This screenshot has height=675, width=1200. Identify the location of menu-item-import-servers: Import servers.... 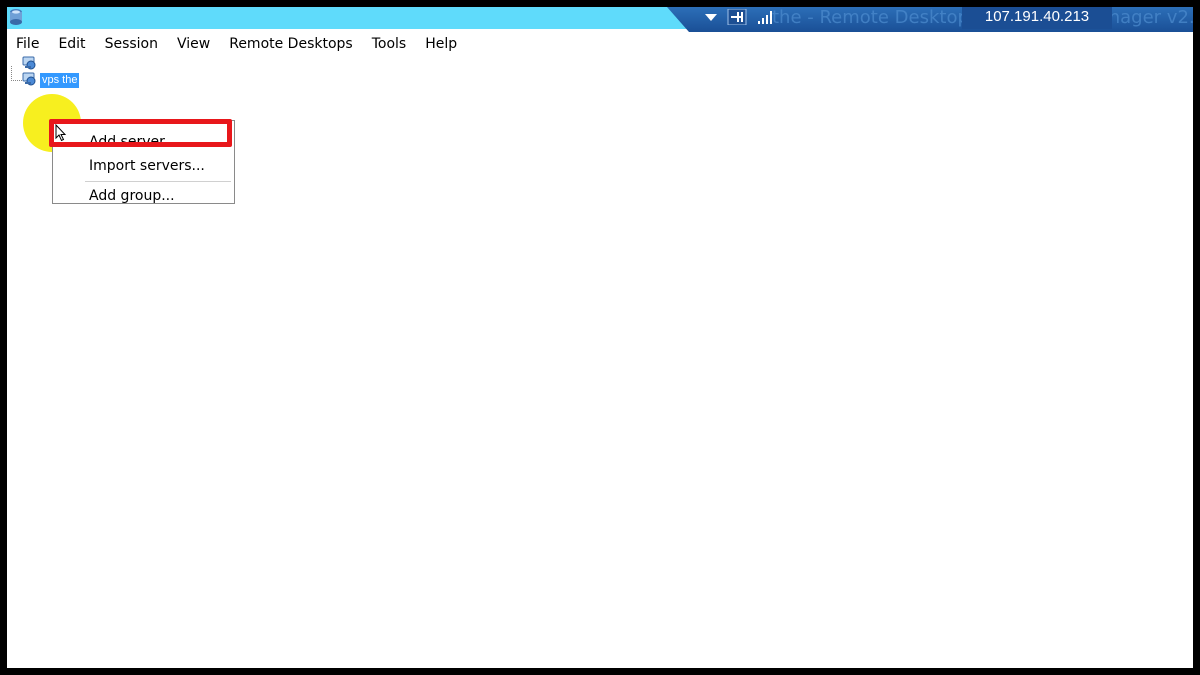
(147, 166).